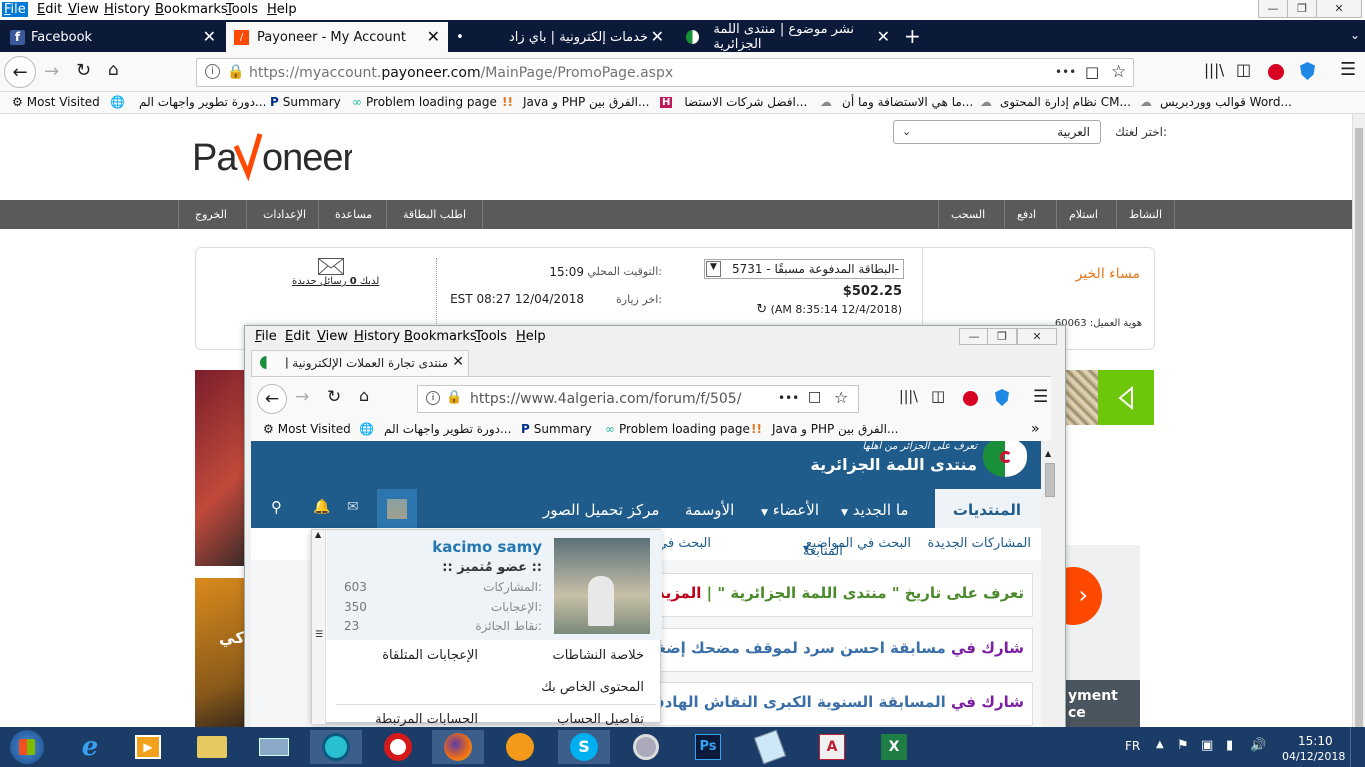 This screenshot has width=1365, height=767. What do you see at coordinates (284, 214) in the screenshot?
I see `nav-settings: الإعدادات` at bounding box center [284, 214].